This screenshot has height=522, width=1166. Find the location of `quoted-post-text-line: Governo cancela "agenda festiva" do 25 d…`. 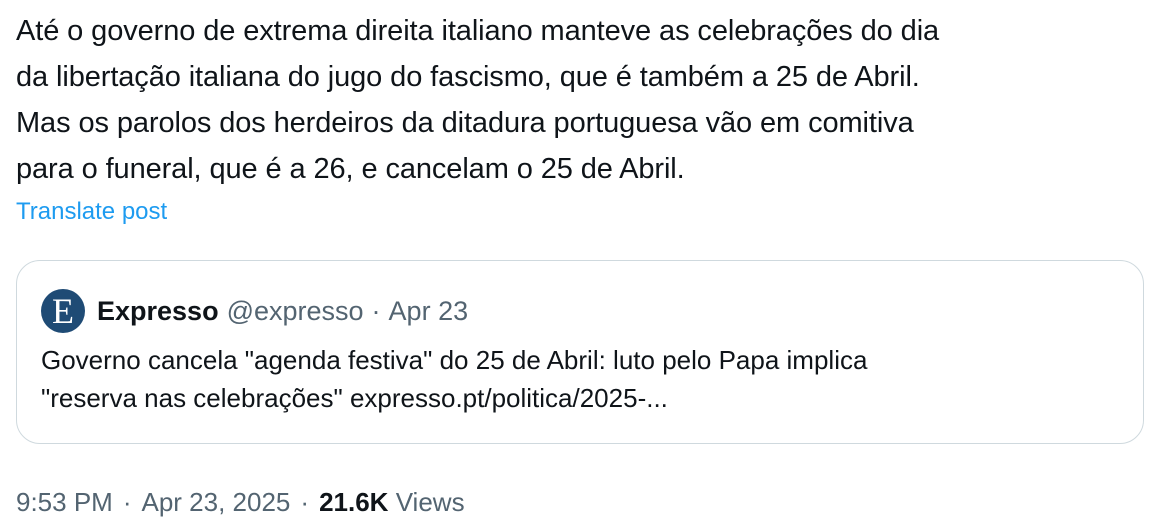

quoted-post-text-line: Governo cancela "agenda festiva" do 25 d… is located at coordinates (454, 360).